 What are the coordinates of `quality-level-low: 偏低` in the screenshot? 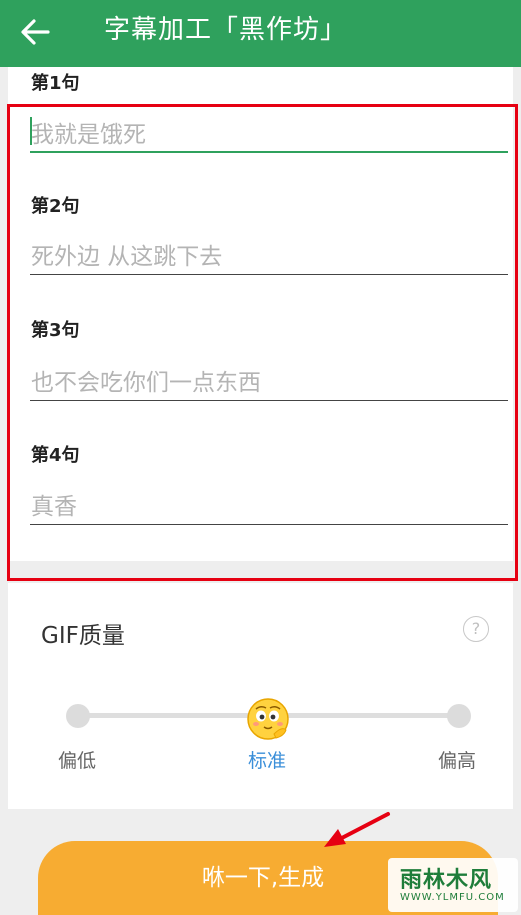 It's located at (77, 759).